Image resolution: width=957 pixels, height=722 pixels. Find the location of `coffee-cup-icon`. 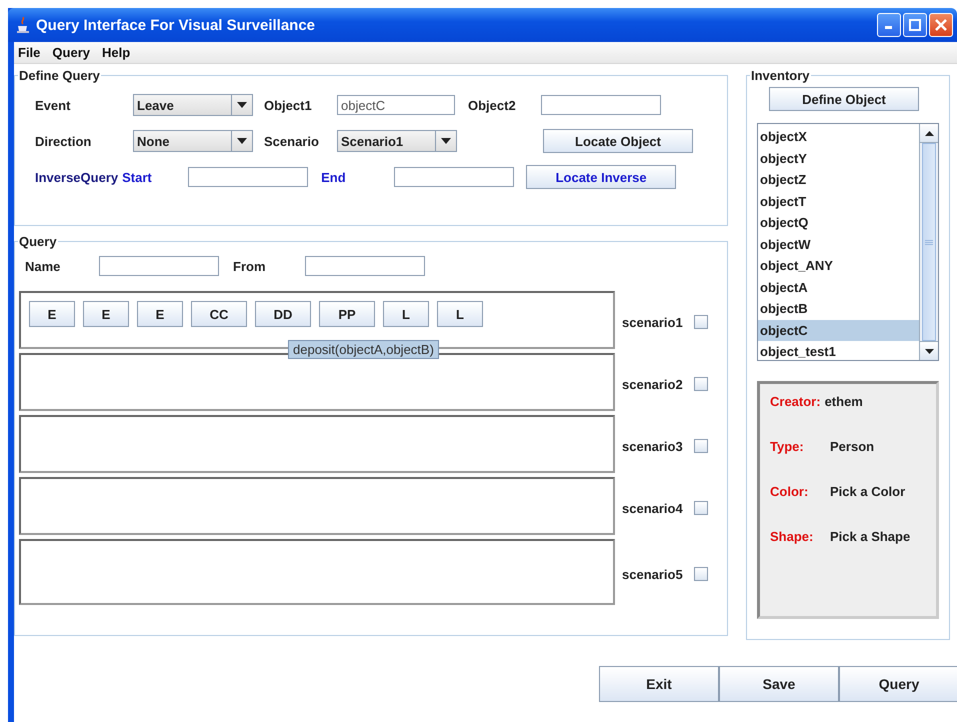

coffee-cup-icon is located at coordinates (23, 25).